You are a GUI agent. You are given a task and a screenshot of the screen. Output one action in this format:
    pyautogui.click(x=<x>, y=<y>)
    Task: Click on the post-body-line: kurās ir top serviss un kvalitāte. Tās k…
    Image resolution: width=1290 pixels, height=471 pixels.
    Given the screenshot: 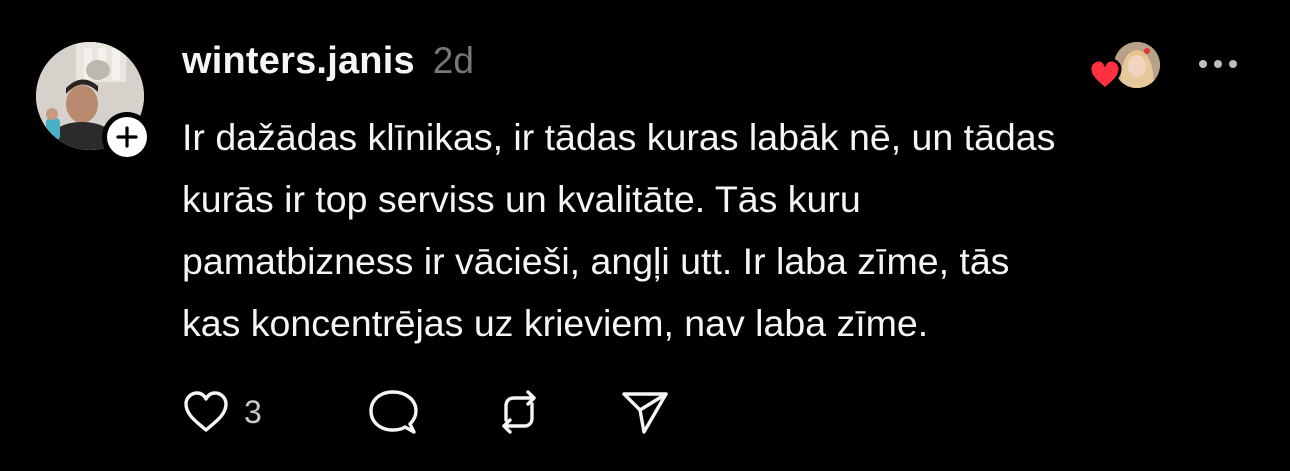 What is the action you would take?
    pyautogui.click(x=521, y=199)
    